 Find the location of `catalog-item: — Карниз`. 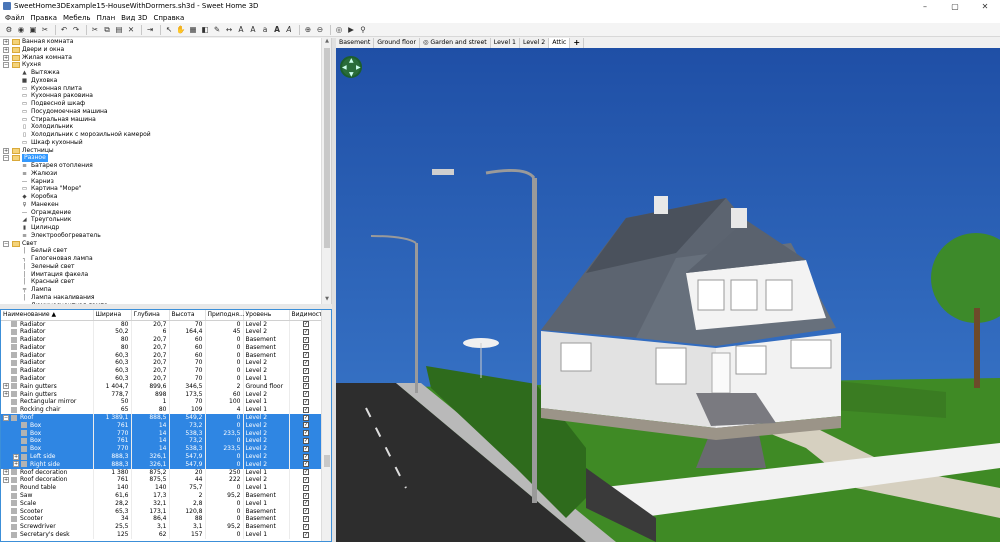

catalog-item: — Карниз is located at coordinates (165, 182).